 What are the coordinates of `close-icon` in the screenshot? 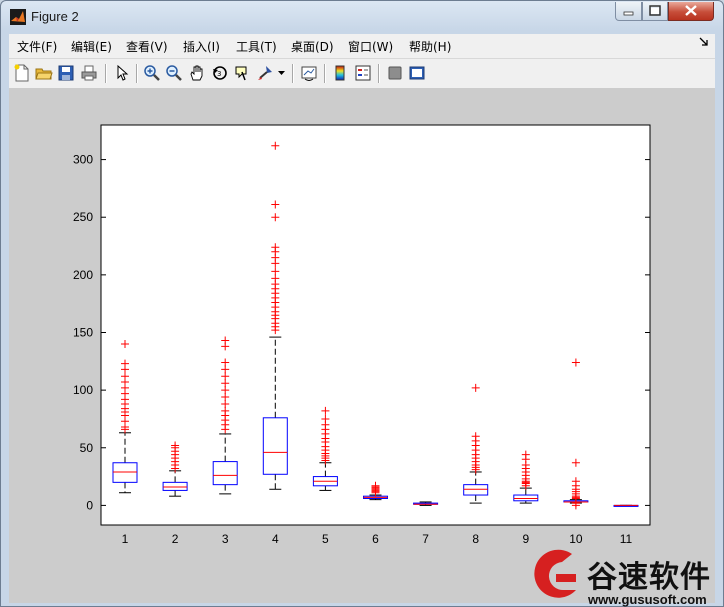 It's located at (691, 10).